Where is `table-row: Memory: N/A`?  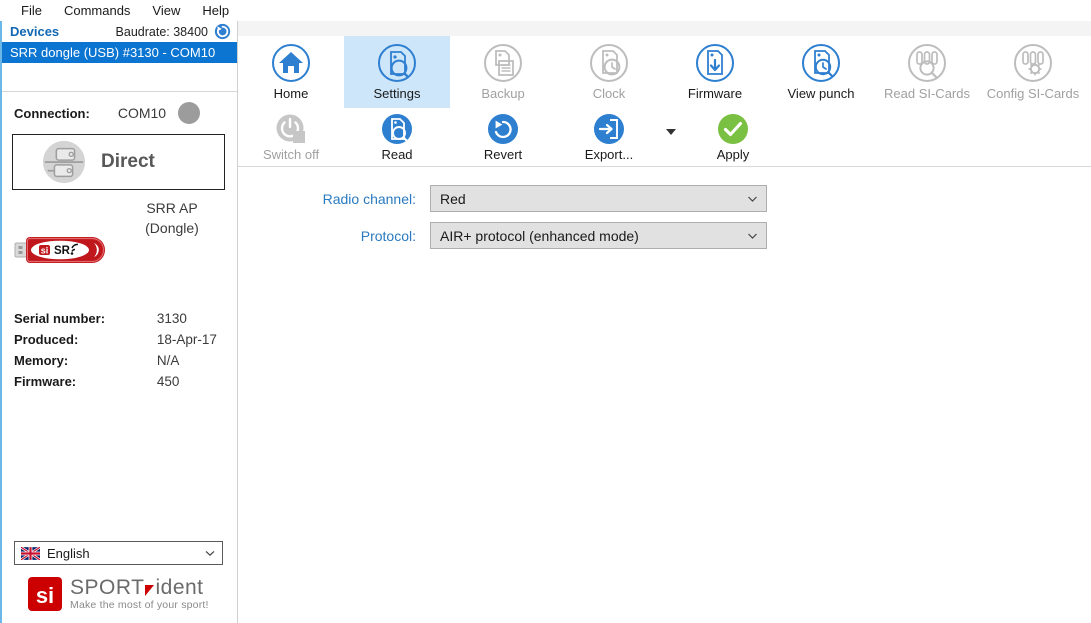 table-row: Memory: N/A is located at coordinates (125, 360).